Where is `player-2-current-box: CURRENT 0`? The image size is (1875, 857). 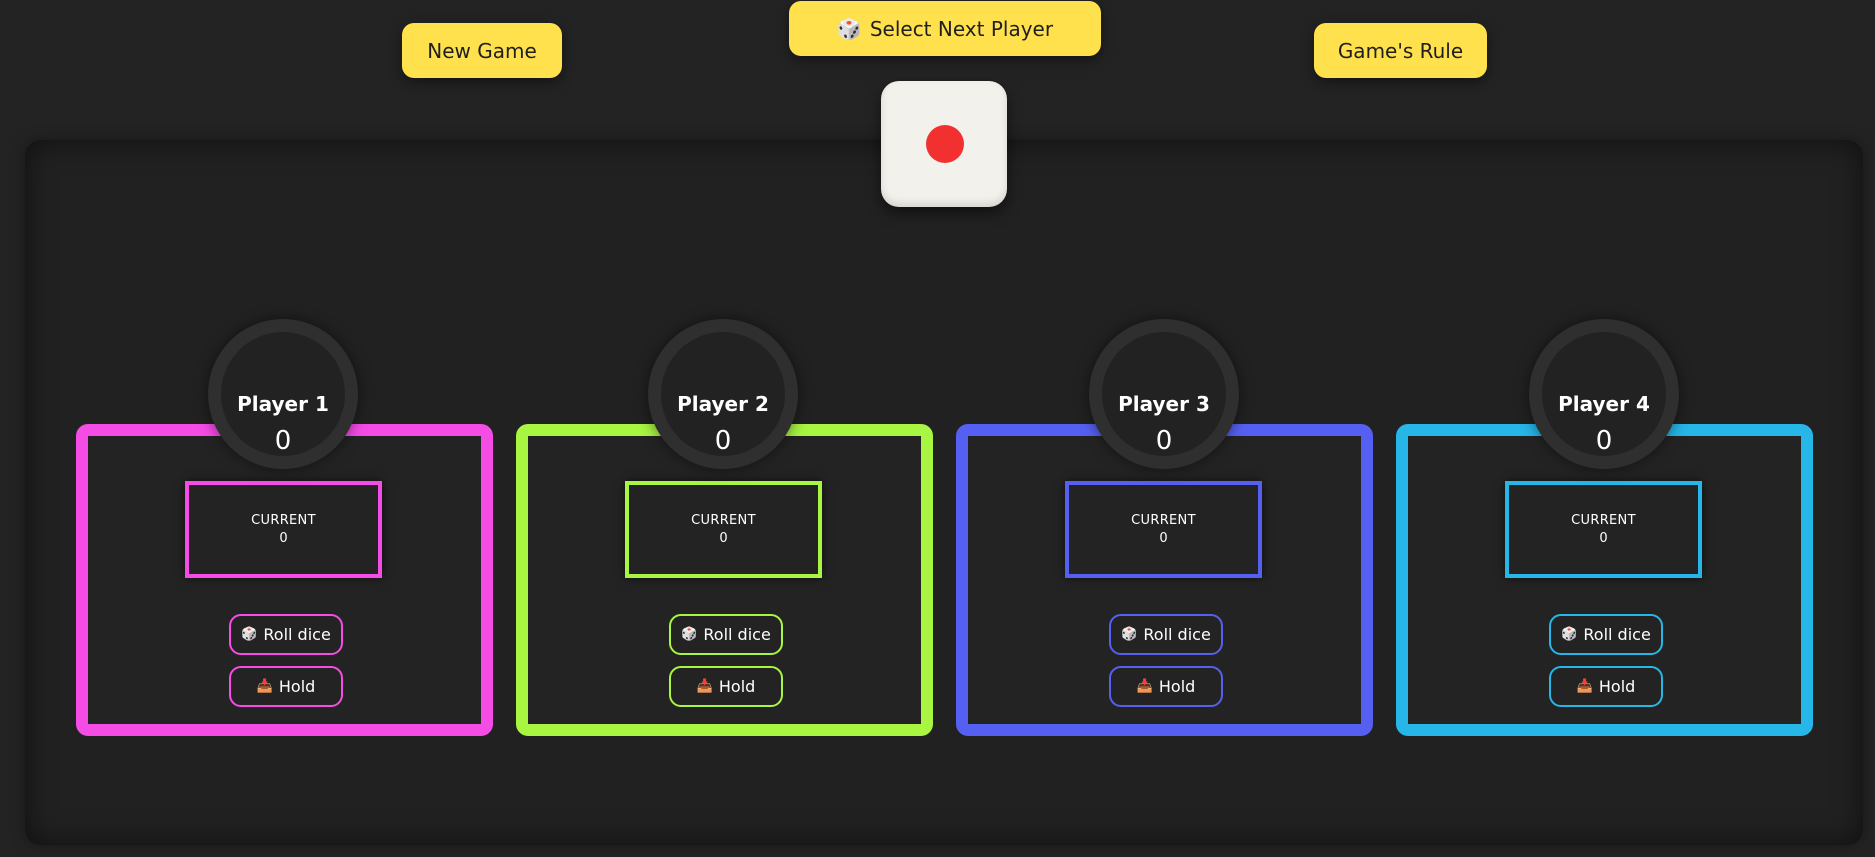 player-2-current-box: CURRENT 0 is located at coordinates (723, 529).